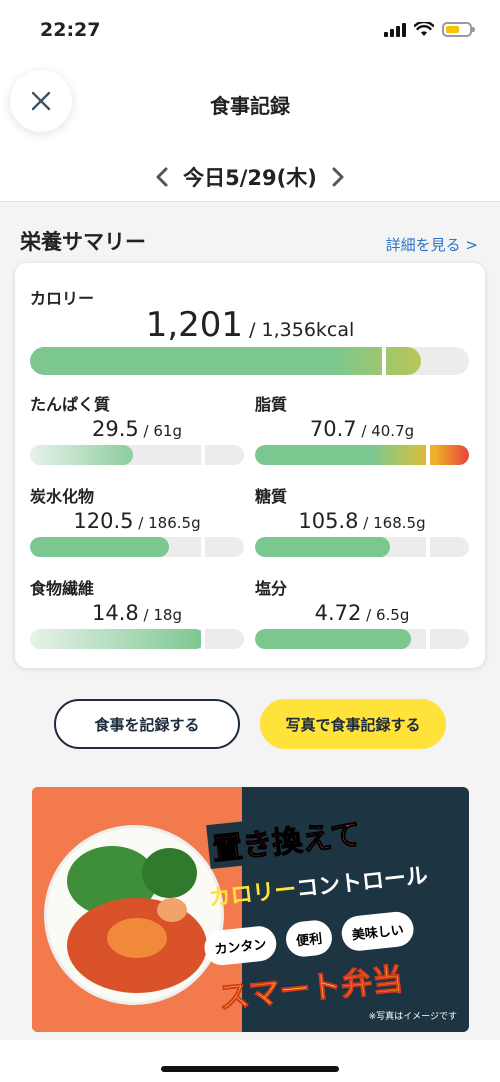  Describe the element at coordinates (310, 989) in the screenshot. I see `banner-product-name: スマート弁当` at that location.